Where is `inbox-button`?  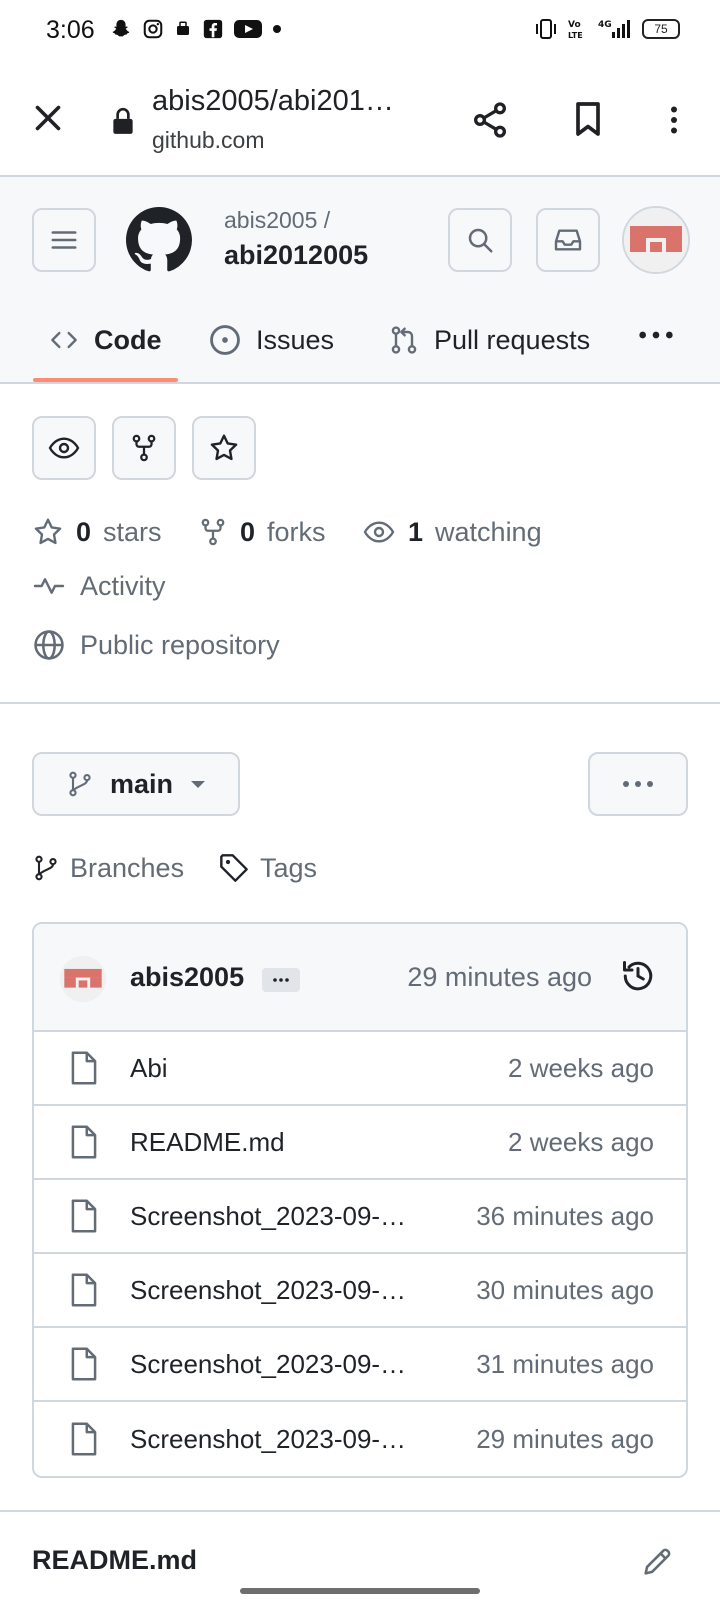
inbox-button is located at coordinates (568, 240).